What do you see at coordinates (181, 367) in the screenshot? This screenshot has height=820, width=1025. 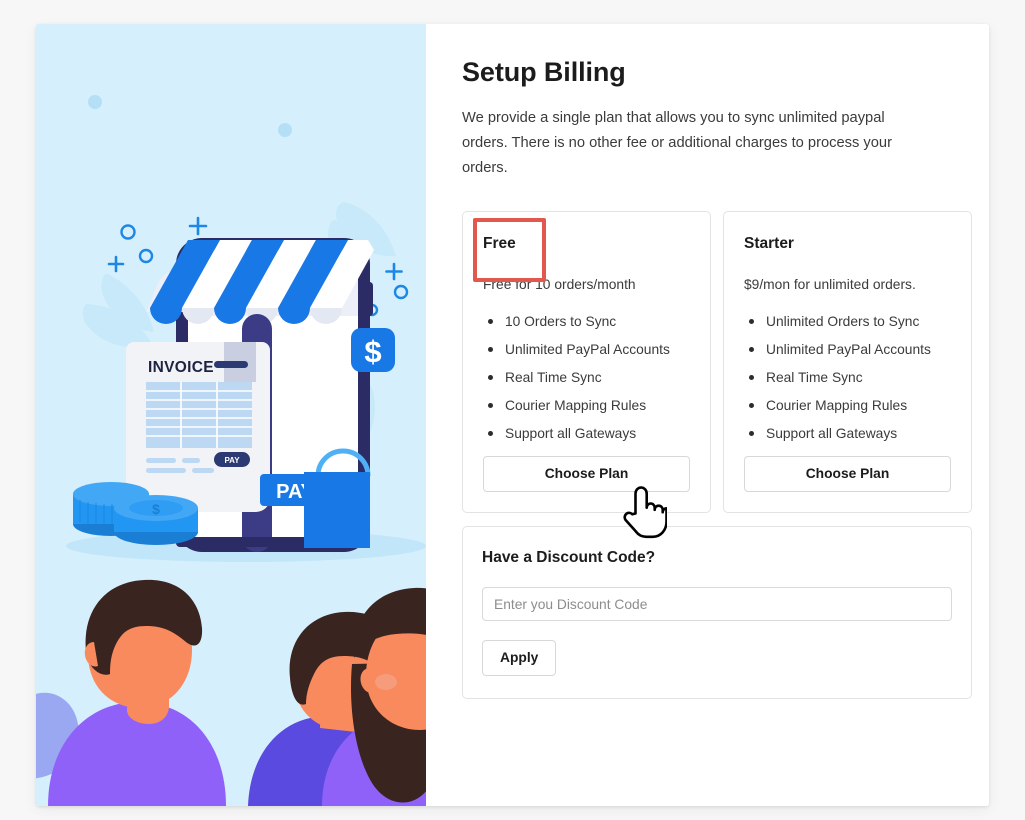 I see `invoice-label: INVOICE` at bounding box center [181, 367].